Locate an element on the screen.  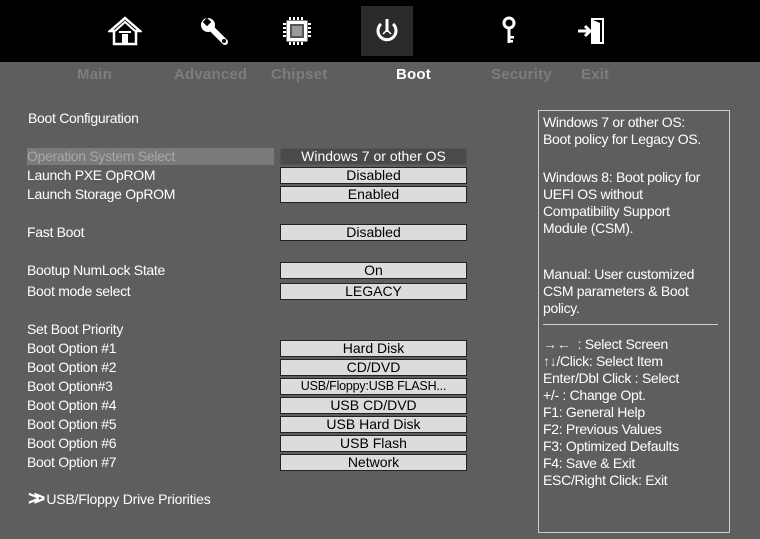
pxe-value: Disabled is located at coordinates (373, 175).